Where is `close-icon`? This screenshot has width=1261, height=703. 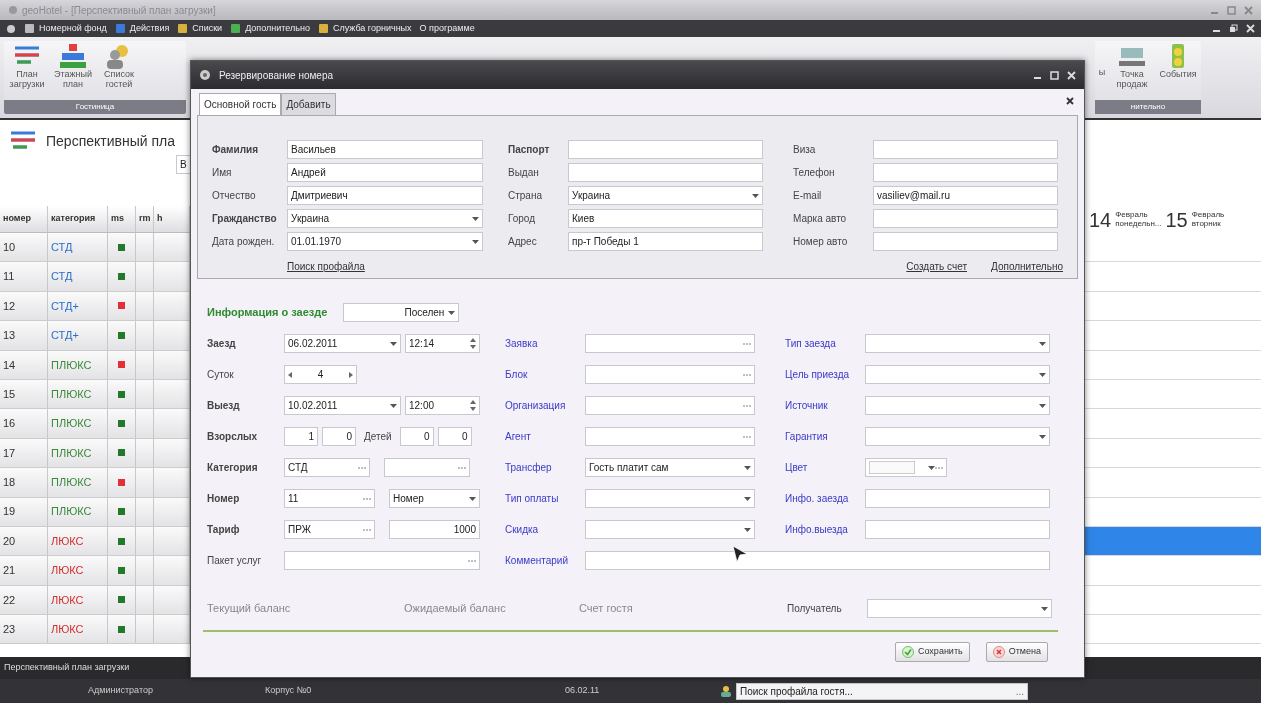
close-icon is located at coordinates (1070, 101).